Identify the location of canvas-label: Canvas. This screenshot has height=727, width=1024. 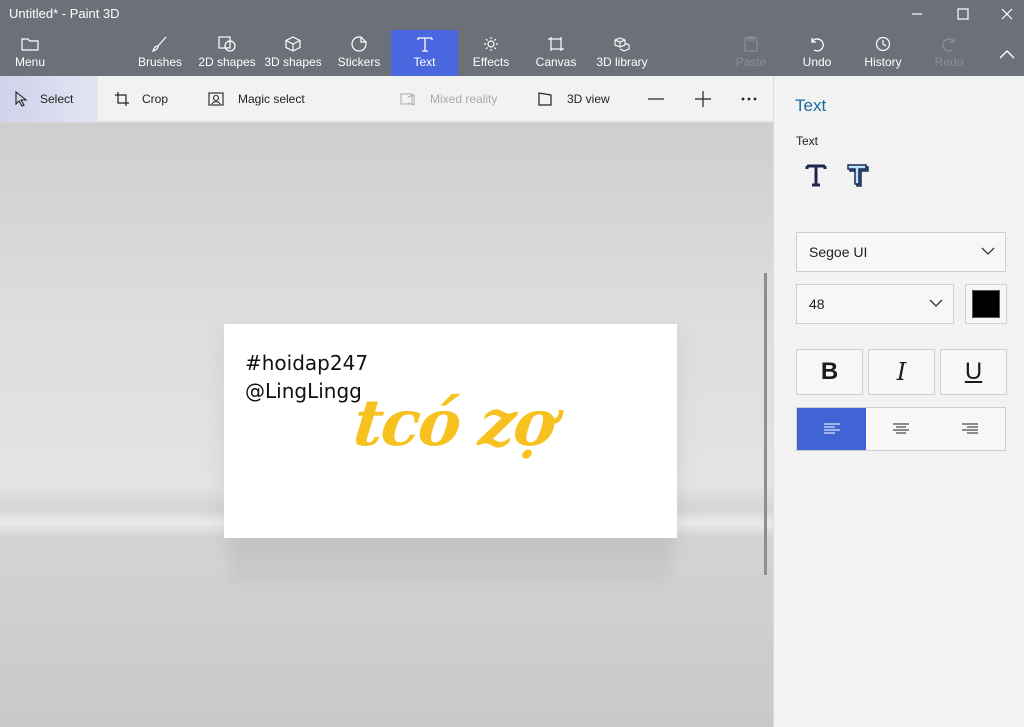
(556, 62).